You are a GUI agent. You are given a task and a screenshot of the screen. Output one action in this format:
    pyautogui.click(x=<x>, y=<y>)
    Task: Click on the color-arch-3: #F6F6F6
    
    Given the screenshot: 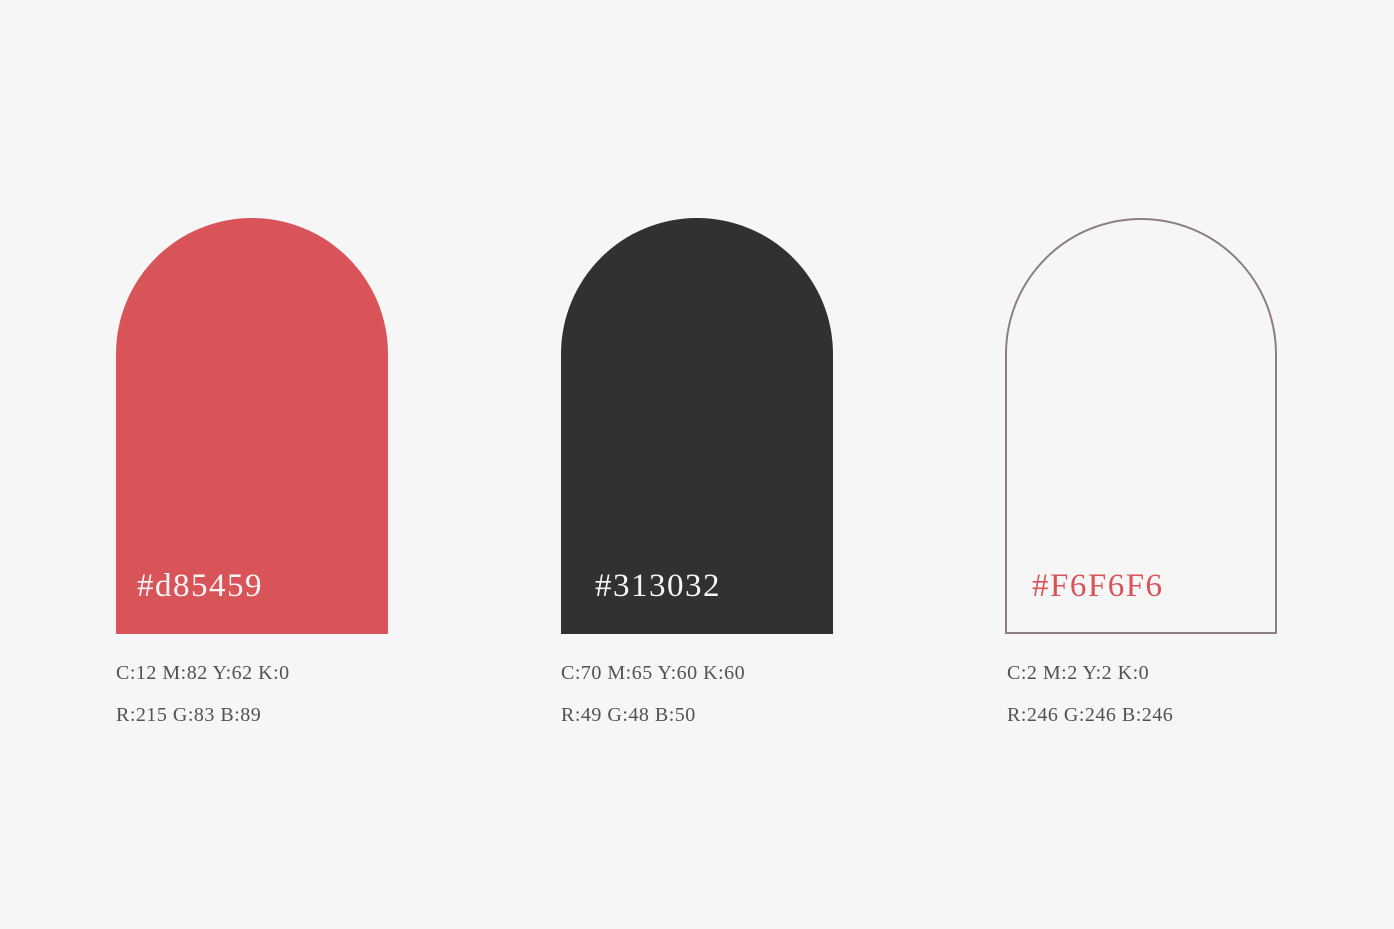 What is the action you would take?
    pyautogui.click(x=1141, y=426)
    